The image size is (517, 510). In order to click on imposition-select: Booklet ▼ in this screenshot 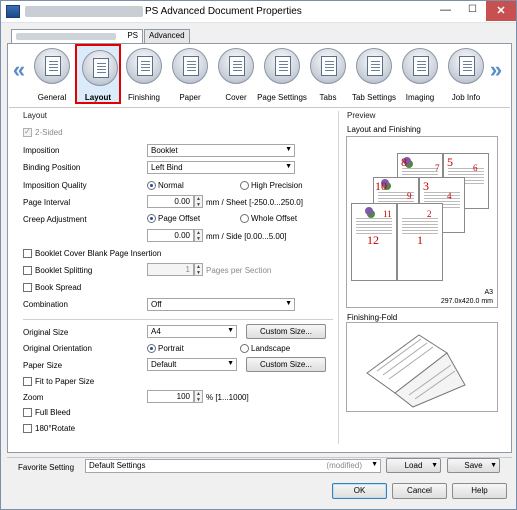, I will do `click(221, 150)`.